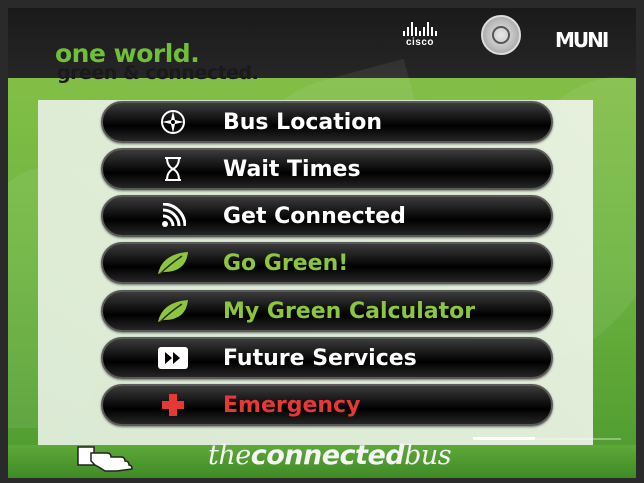 The image size is (644, 483). Describe the element at coordinates (320, 358) in the screenshot. I see `future-services-label: Future Services` at that location.